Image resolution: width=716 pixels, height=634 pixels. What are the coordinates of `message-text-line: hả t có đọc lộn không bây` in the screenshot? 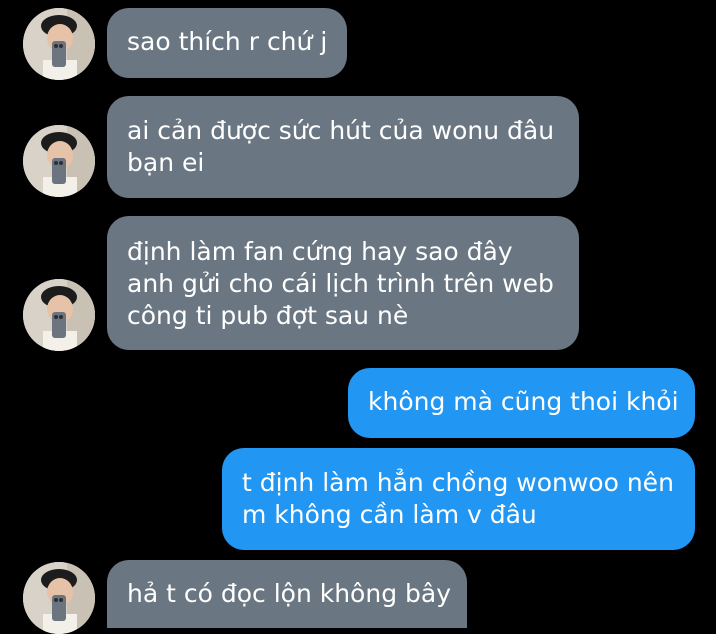 It's located at (289, 593).